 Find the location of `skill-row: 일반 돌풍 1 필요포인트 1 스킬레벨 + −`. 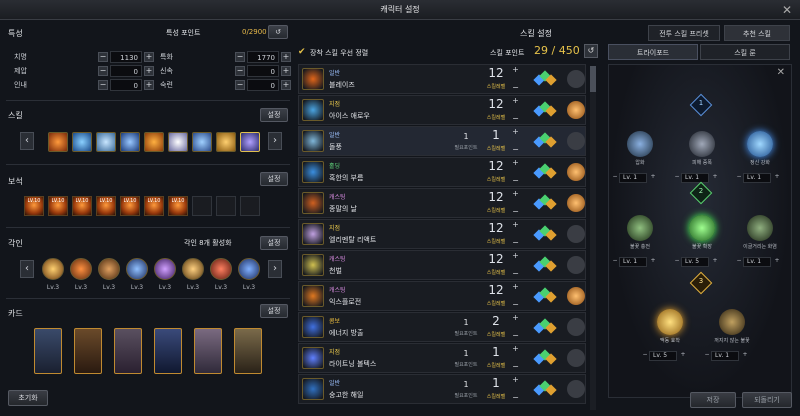

skill-row: 일반 돌풍 1 필요포인트 1 스킬레벨 + − is located at coordinates (442, 141).